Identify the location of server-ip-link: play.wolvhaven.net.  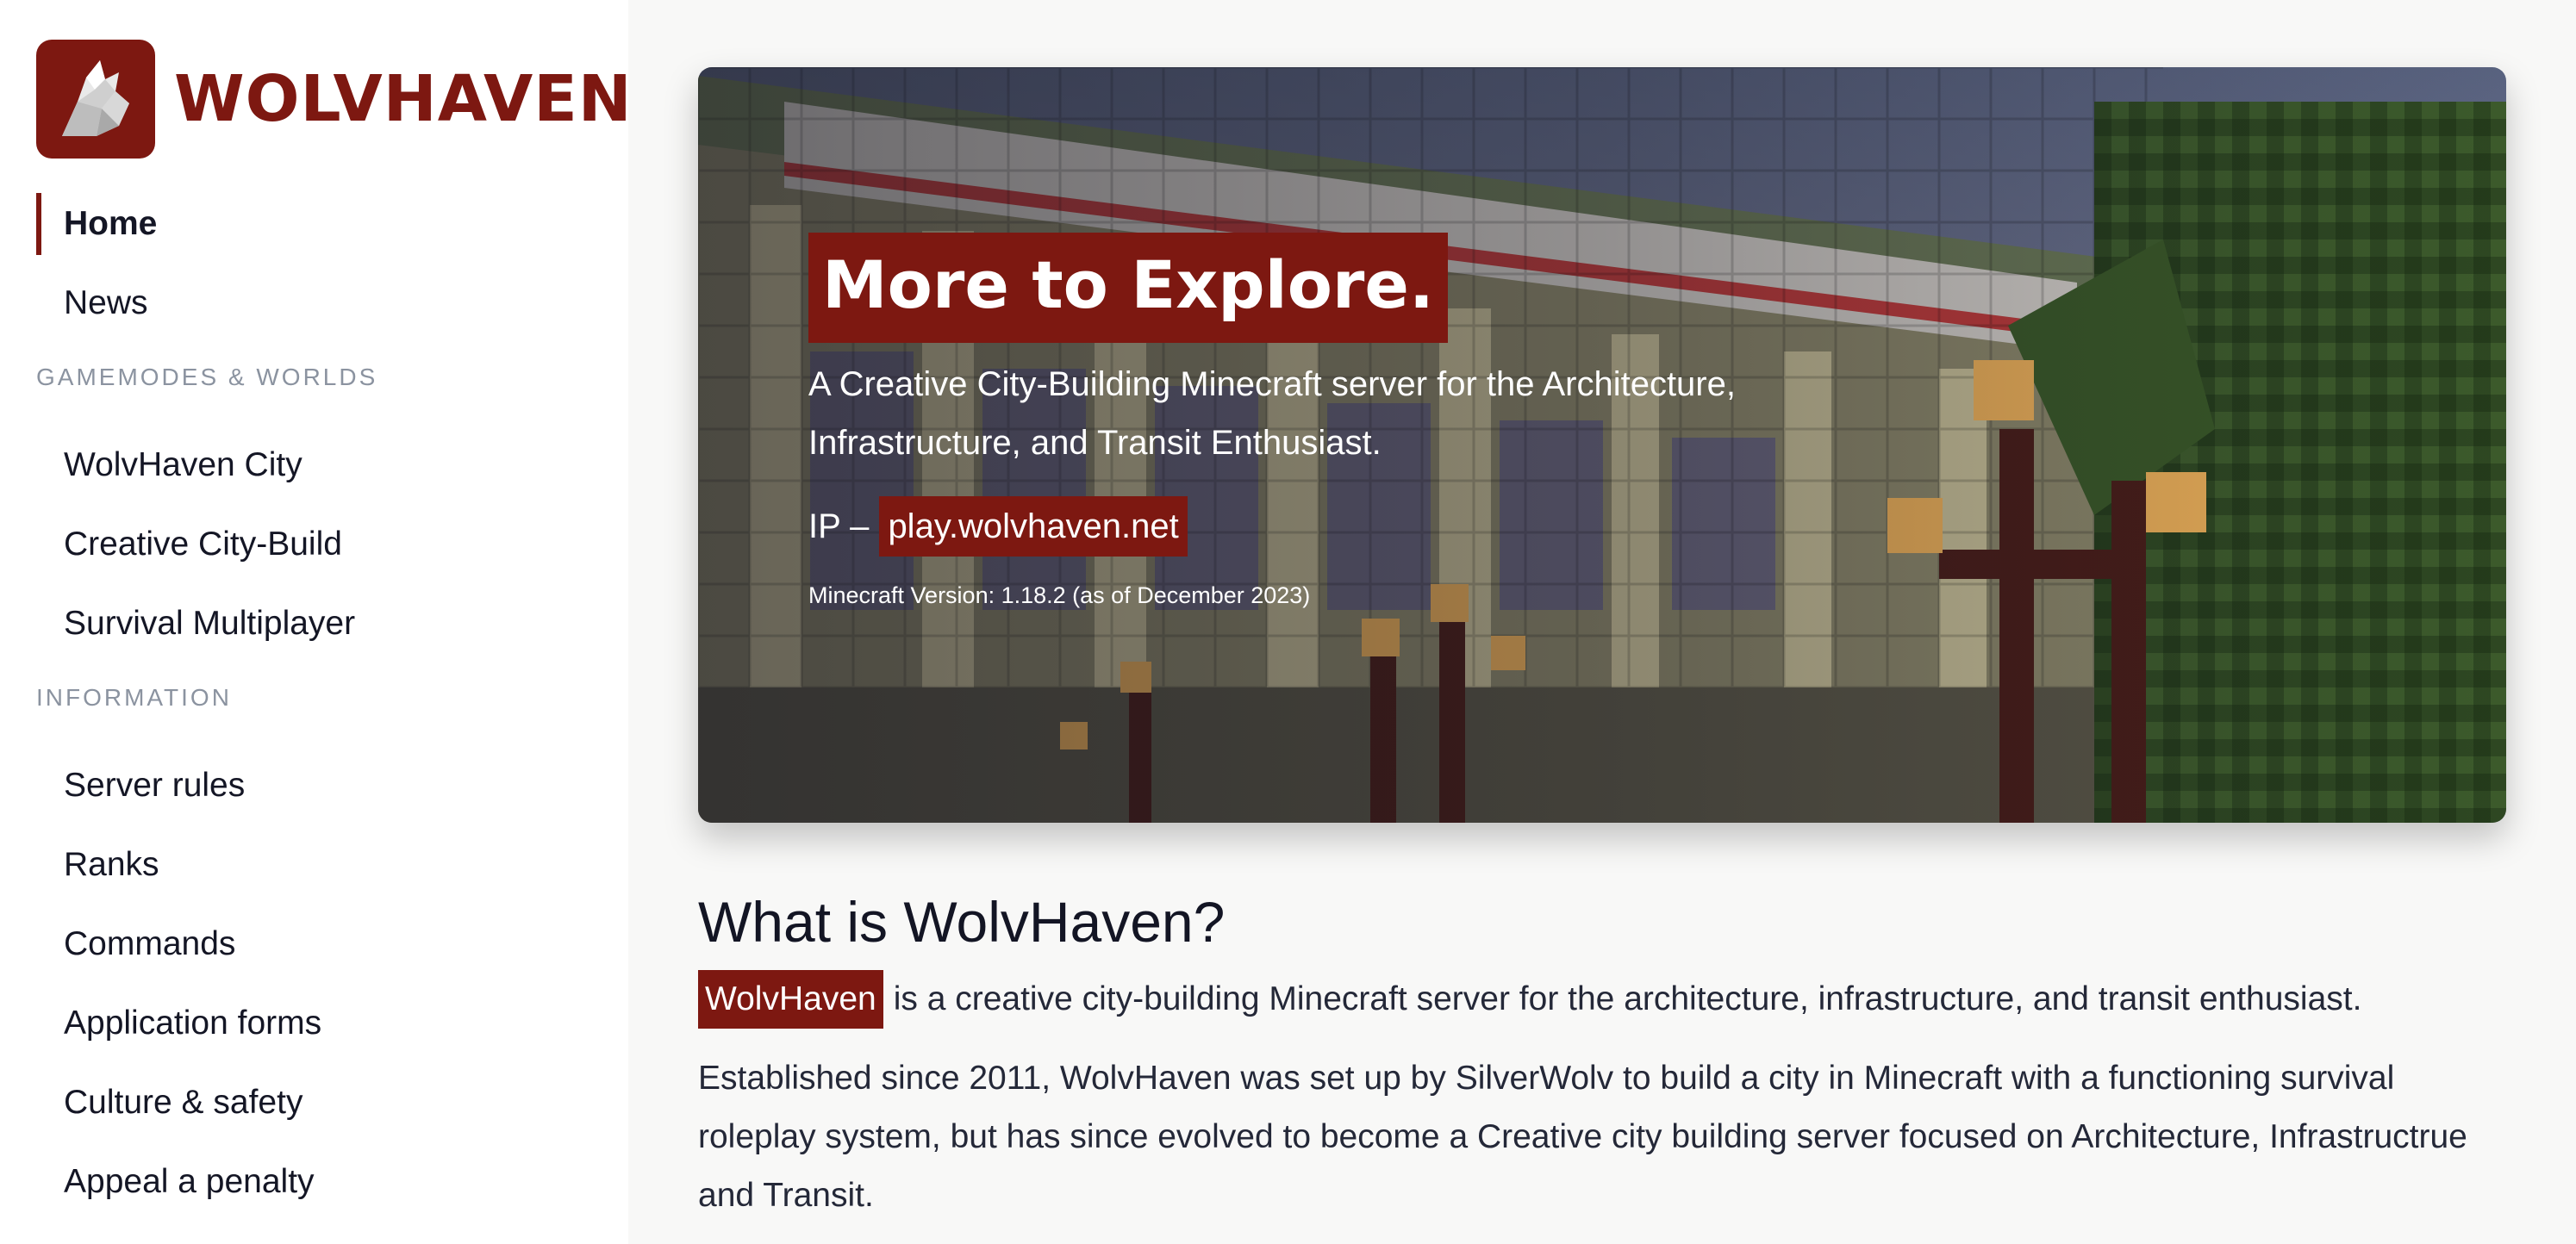
(1033, 526).